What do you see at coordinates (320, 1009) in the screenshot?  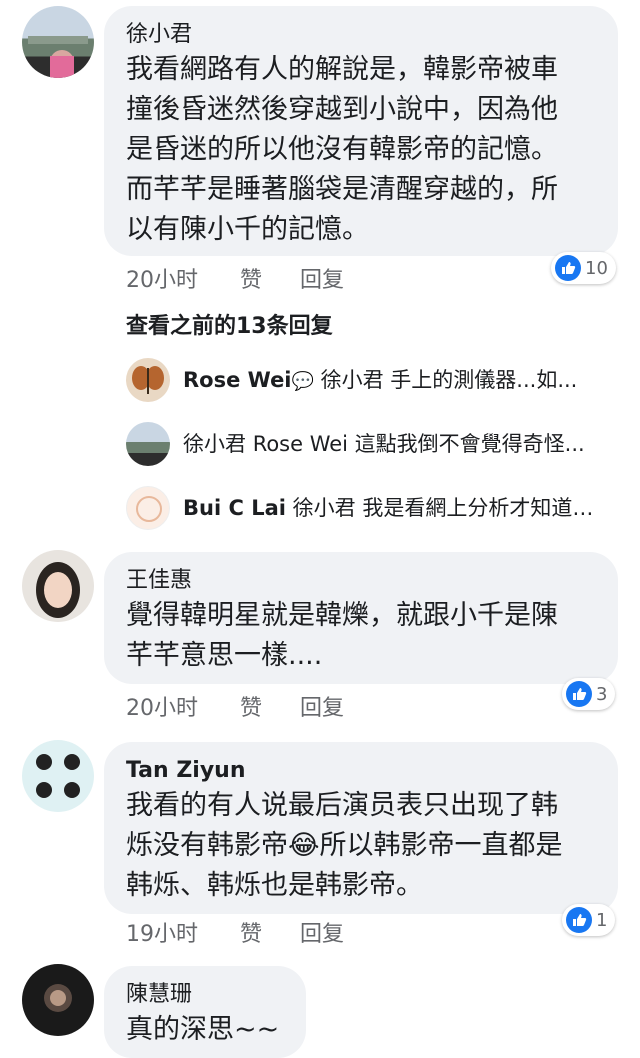 I see `comment-4: 陳慧珊 真的深思~~` at bounding box center [320, 1009].